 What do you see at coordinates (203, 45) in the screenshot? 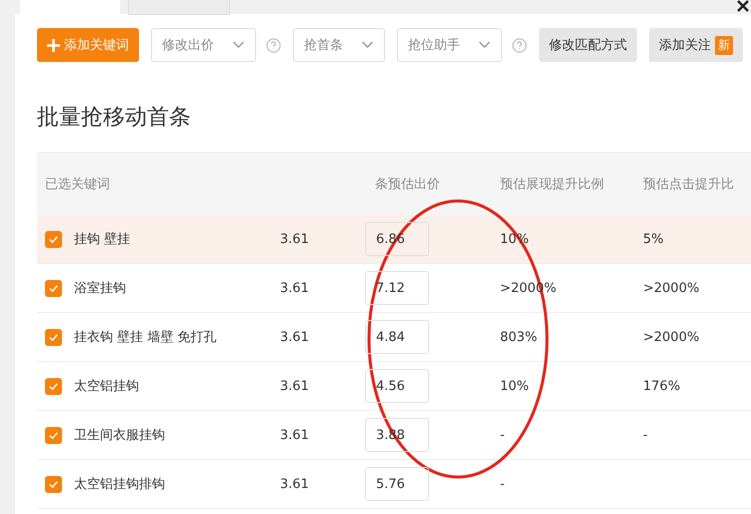
I see `dropdown: 修改出价` at bounding box center [203, 45].